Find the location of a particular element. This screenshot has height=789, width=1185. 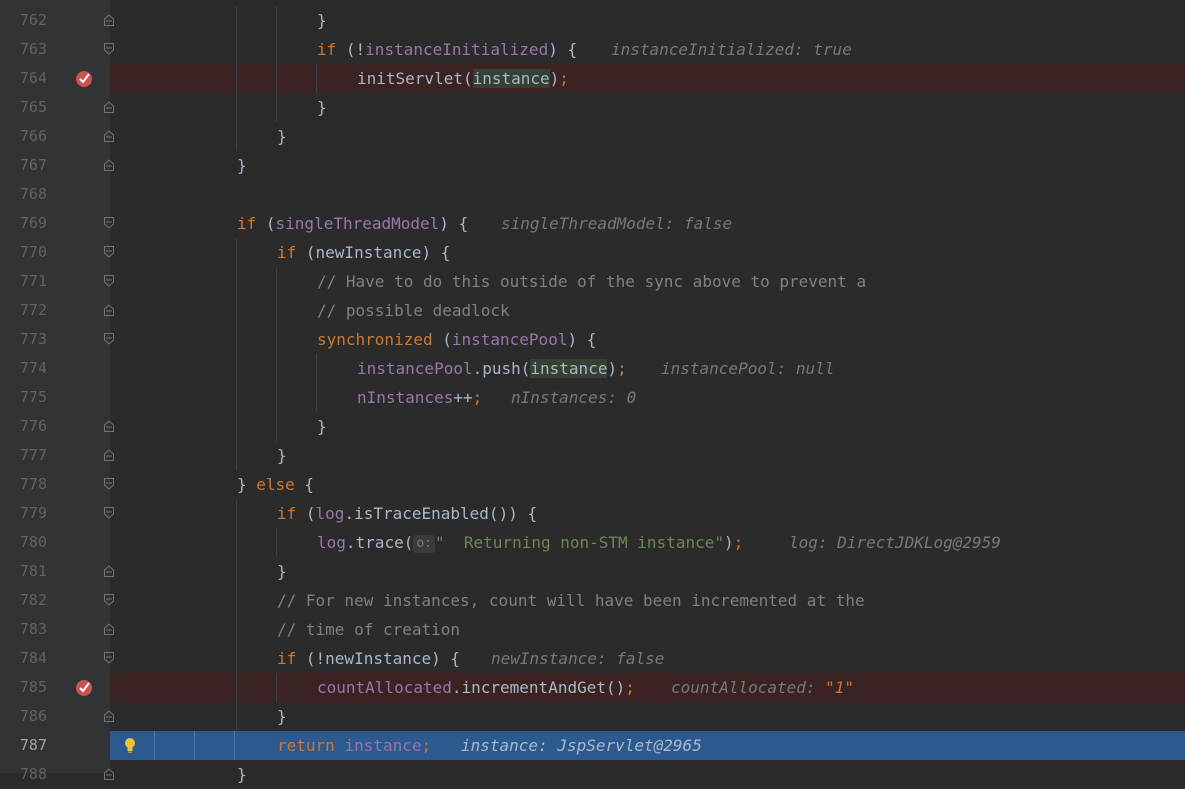

line-number: 774 is located at coordinates (33, 368).